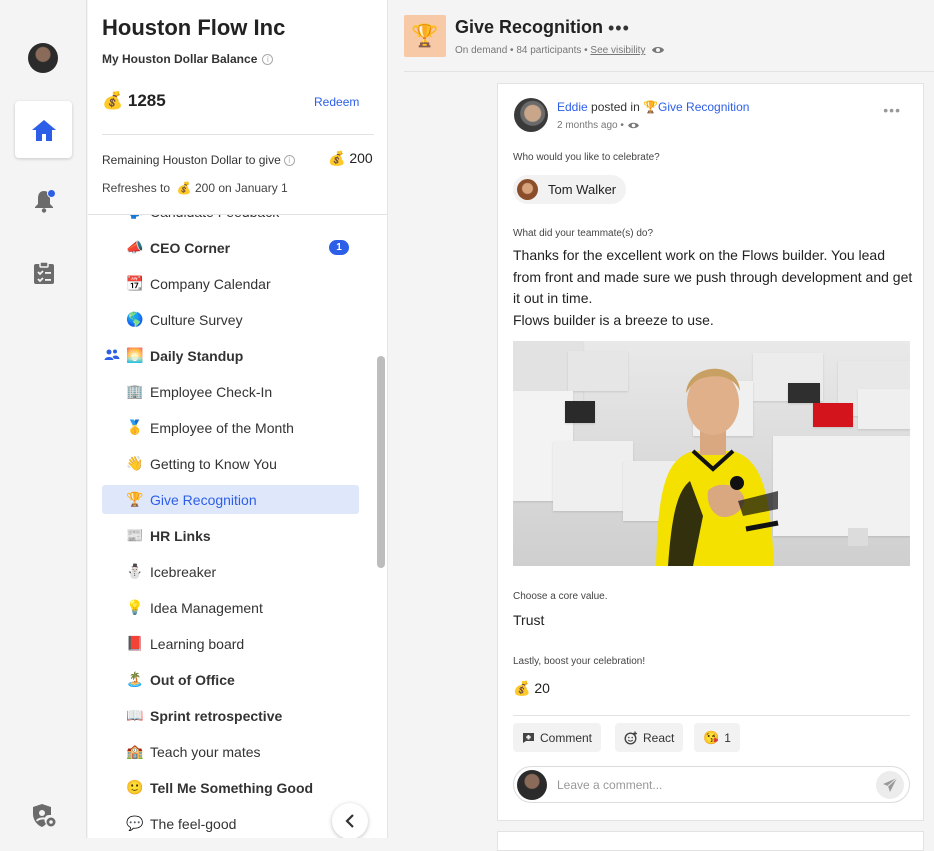  I want to click on reaction-count: 1, so click(727, 737).